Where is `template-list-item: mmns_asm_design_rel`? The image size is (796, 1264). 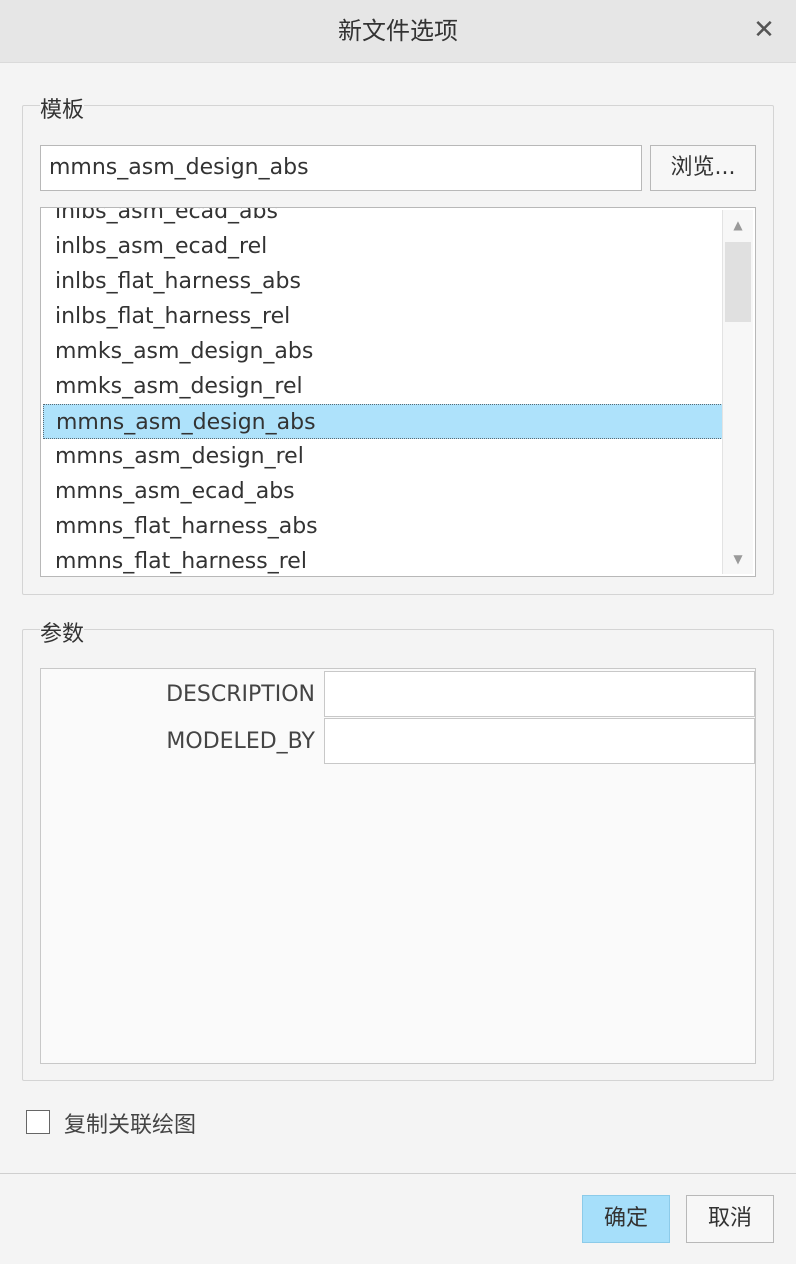
template-list-item: mmns_asm_design_rel is located at coordinates (383, 456).